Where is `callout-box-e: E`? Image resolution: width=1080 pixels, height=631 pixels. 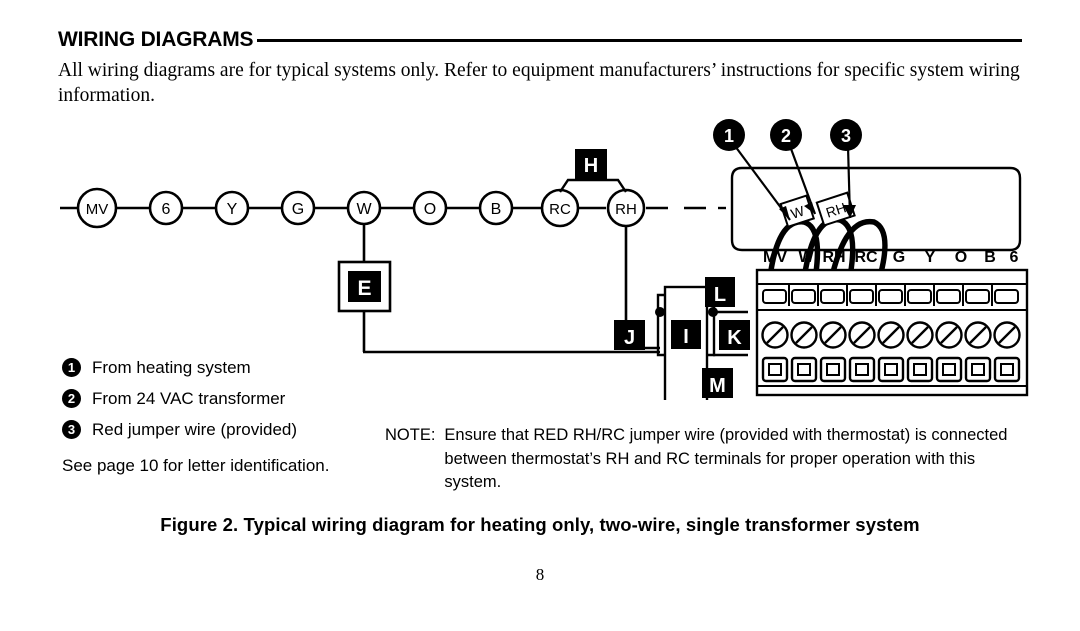 callout-box-e: E is located at coordinates (364, 286).